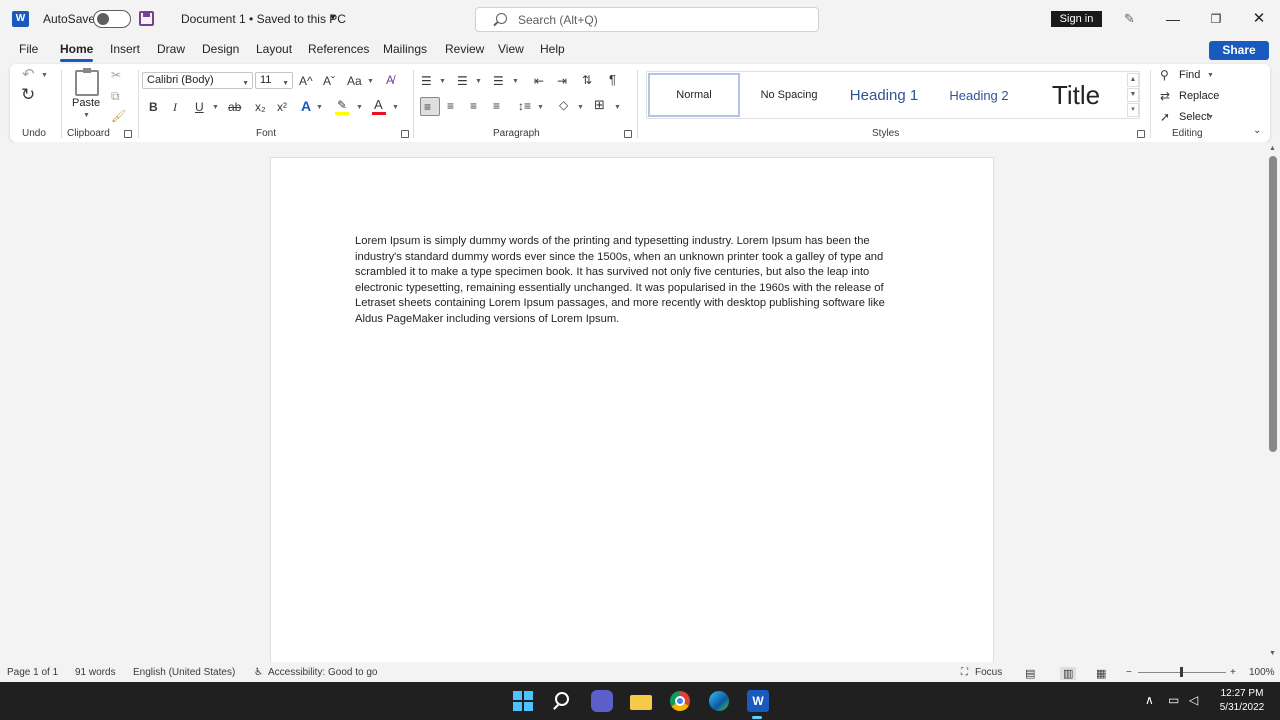  Describe the element at coordinates (77, 52) in the screenshot. I see `tab-home: Home` at that location.